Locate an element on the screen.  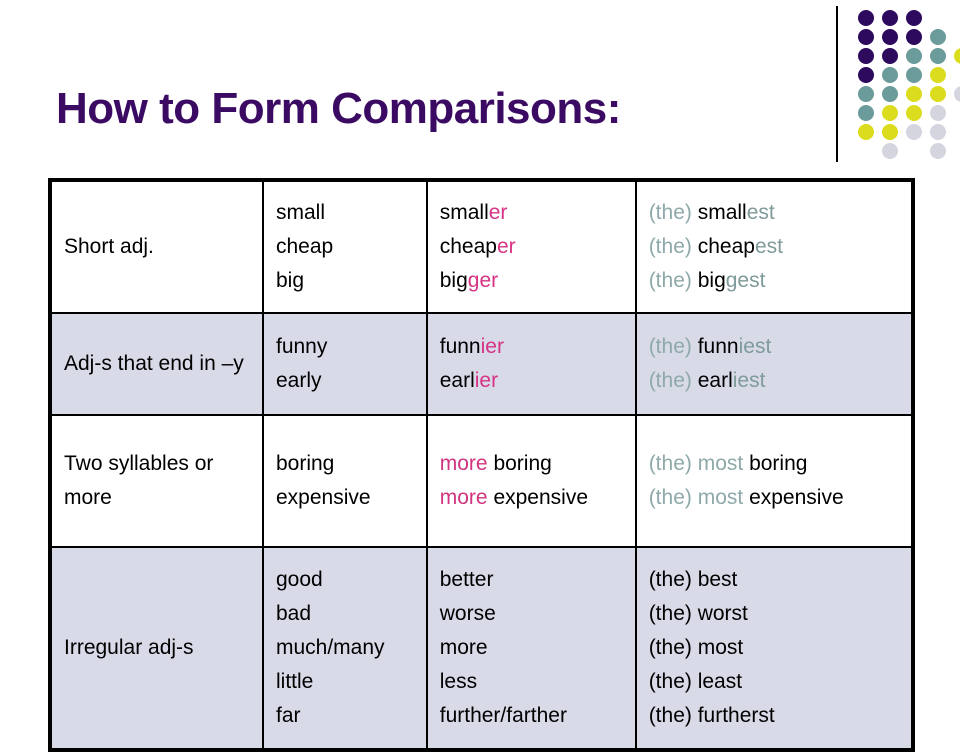
base-word: little is located at coordinates (294, 681).